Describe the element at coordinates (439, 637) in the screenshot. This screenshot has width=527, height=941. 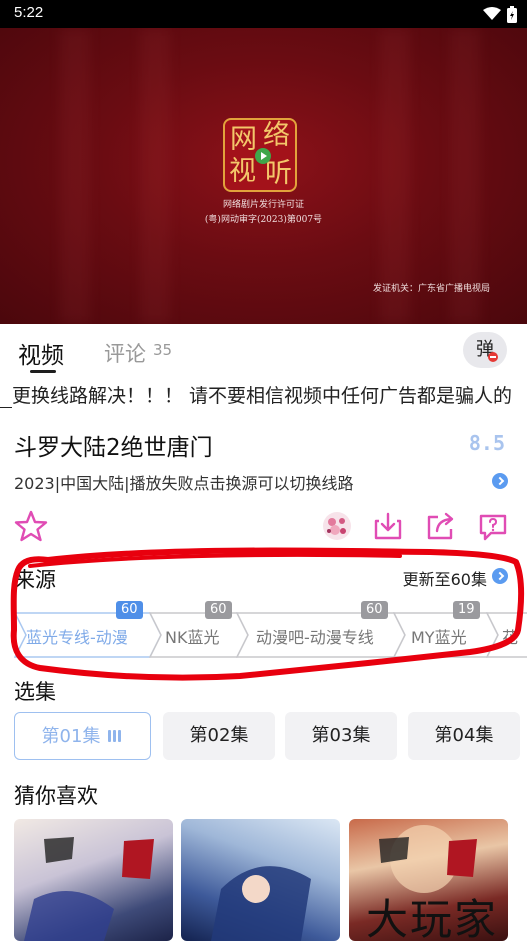
I see `source-label: MY蓝光` at that location.